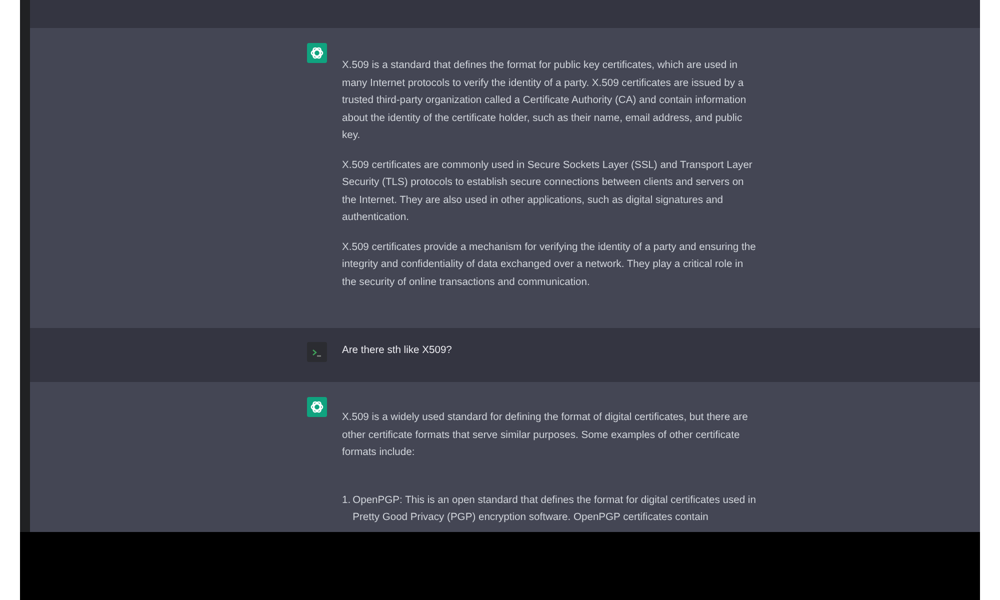 This screenshot has width=1000, height=600. What do you see at coordinates (548, 191) in the screenshot?
I see `message-text: X.509 certificates are commonly used in Secure Sockets Layer (SSL) and Transport Layer Security (TLS) protocols to establish secure connections between clients and servers on the Internet. They are also used in other applications, such as digital signatures and authentication.` at bounding box center [548, 191].